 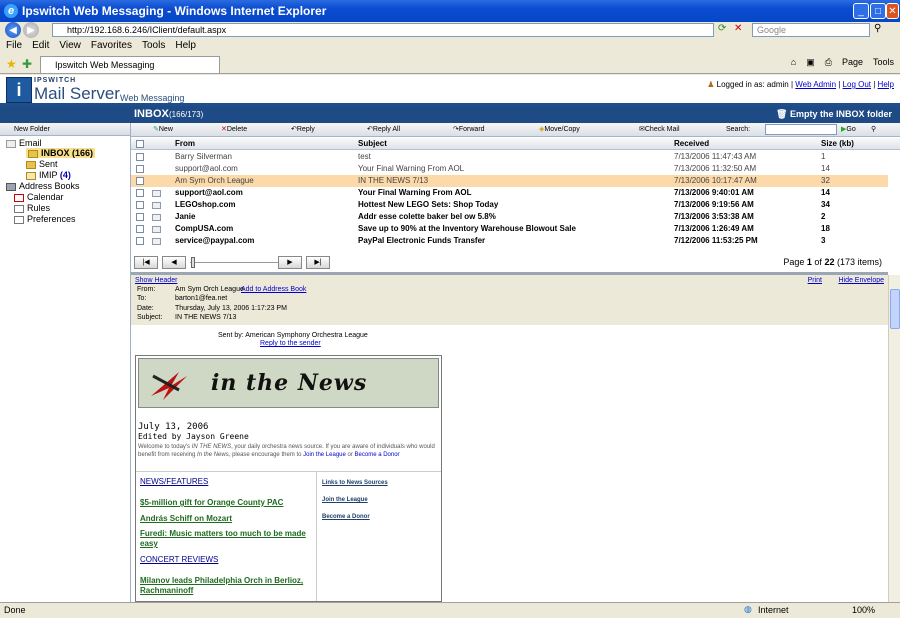 I want to click on sidebar-item-sent: Sent, so click(x=42, y=164).